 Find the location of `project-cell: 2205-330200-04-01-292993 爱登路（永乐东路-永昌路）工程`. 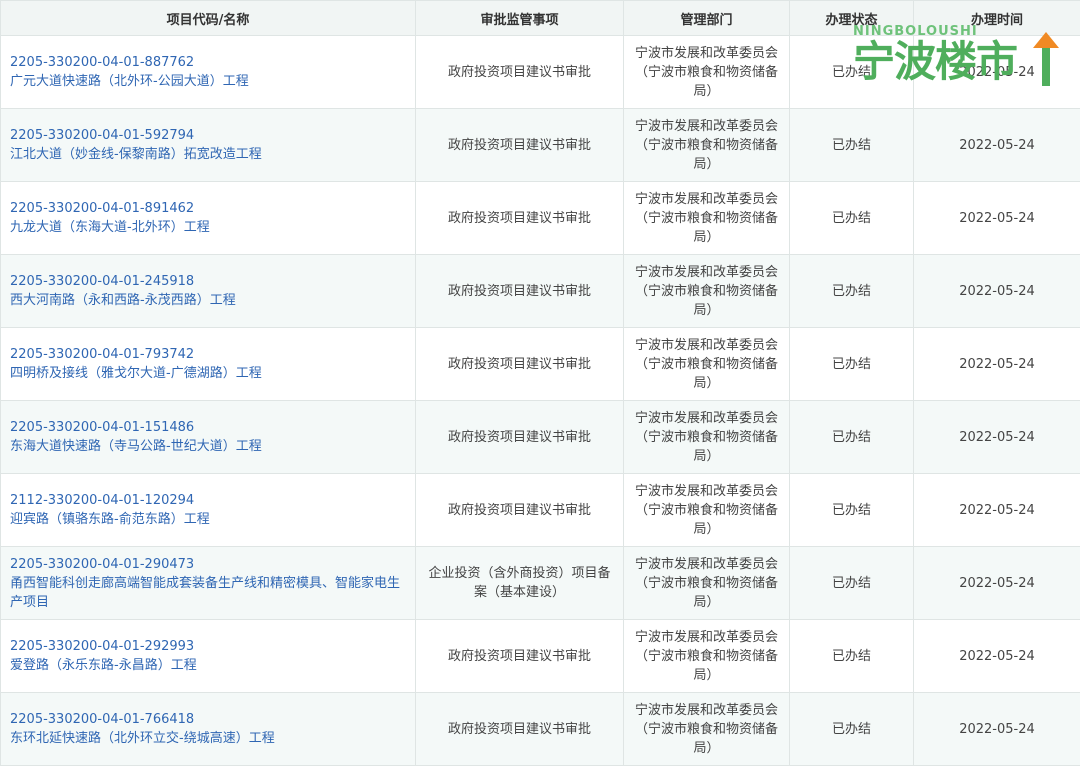

project-cell: 2205-330200-04-01-292993 爱登路（永乐东路-永昌路）工程 is located at coordinates (208, 656).